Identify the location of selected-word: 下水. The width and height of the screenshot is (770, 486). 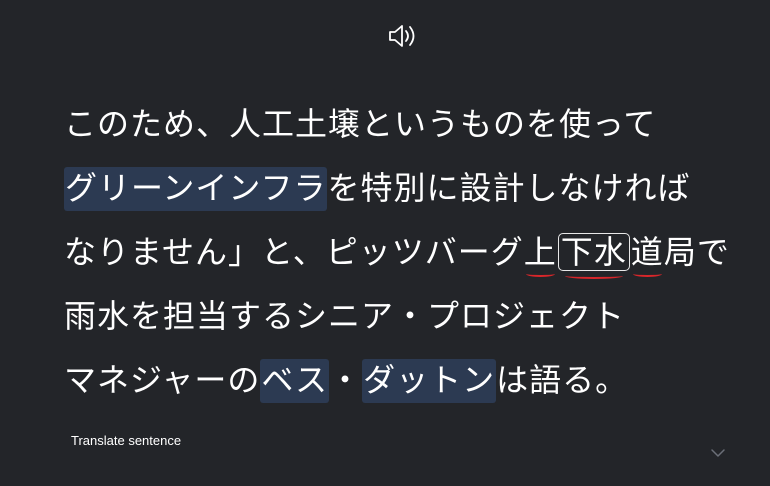
(593, 256).